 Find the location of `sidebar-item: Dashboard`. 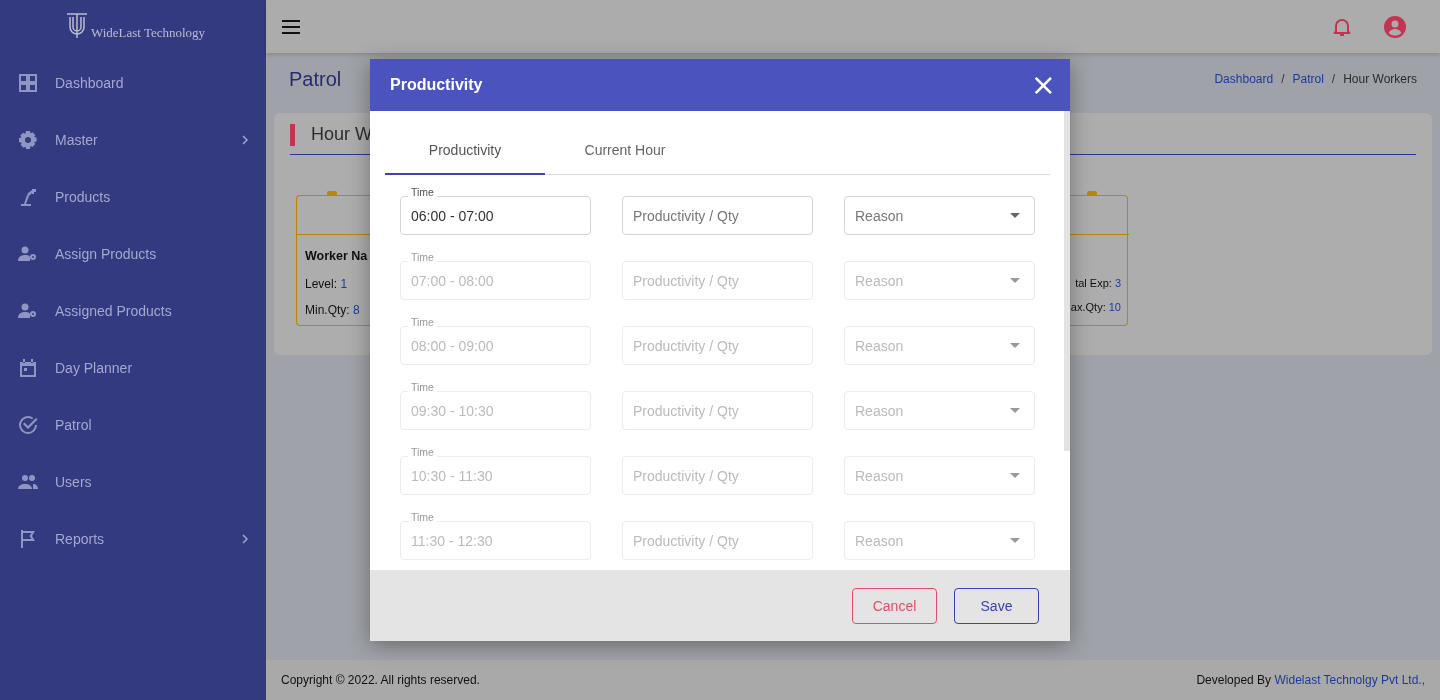

sidebar-item: Dashboard is located at coordinates (133, 82).